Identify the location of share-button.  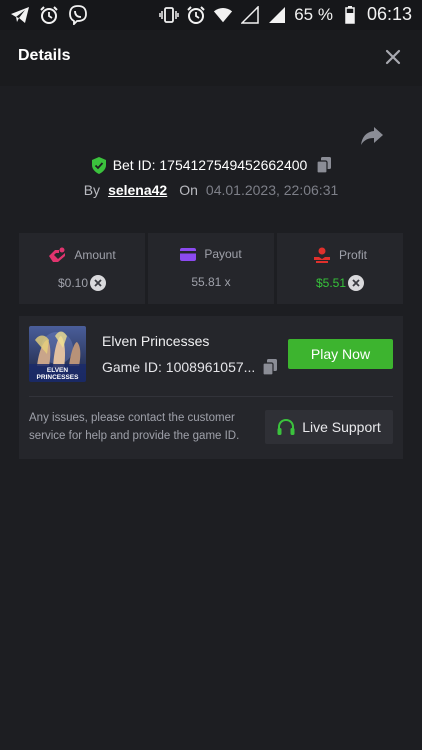
(372, 136).